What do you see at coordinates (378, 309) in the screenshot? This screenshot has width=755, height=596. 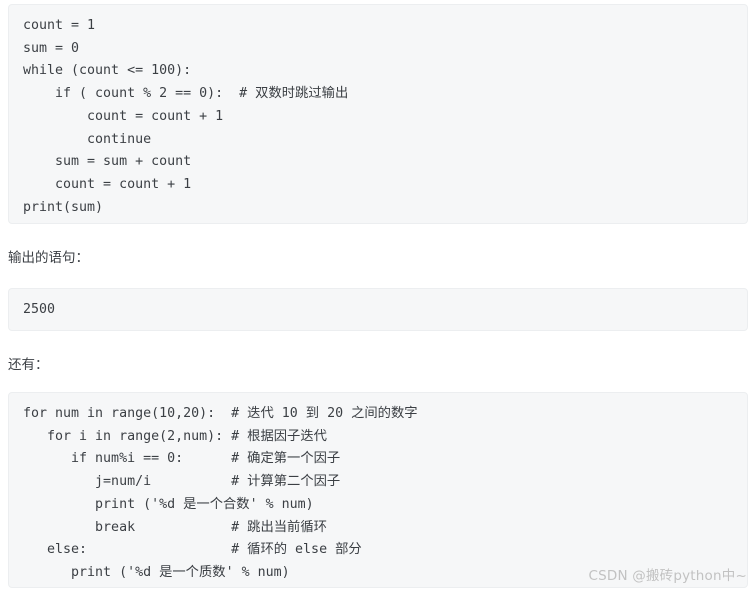 I see `code-block-output-result: 2500` at bounding box center [378, 309].